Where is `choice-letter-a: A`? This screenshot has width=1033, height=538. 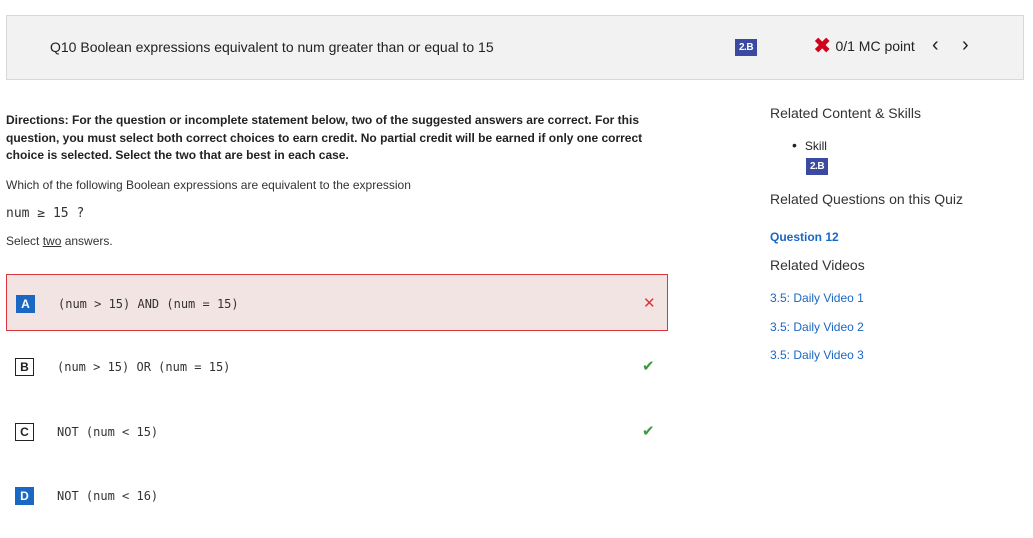 choice-letter-a: A is located at coordinates (25, 304).